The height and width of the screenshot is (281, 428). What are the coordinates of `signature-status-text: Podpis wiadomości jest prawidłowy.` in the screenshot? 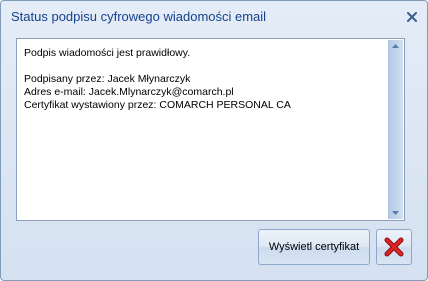 It's located at (107, 53).